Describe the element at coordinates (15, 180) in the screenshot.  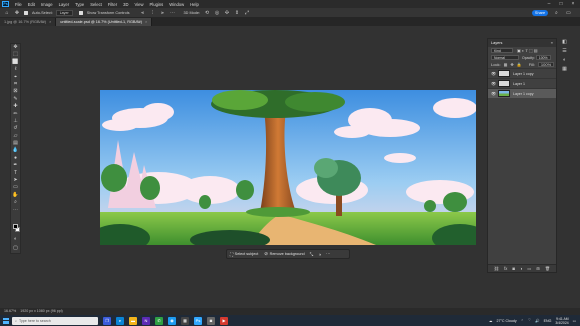
I see `path-selection-tool-icon: ➤` at that location.